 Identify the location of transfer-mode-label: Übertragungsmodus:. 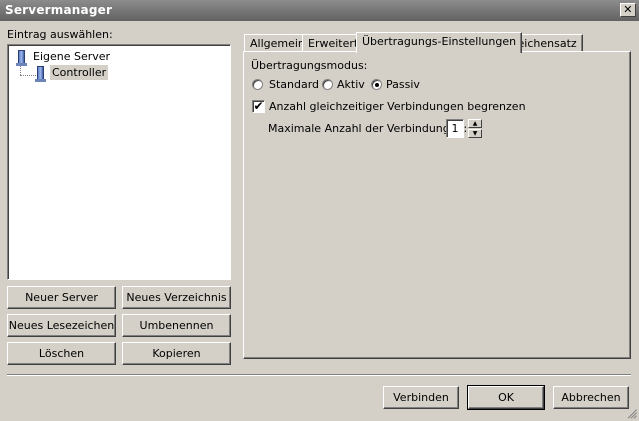
(309, 65).